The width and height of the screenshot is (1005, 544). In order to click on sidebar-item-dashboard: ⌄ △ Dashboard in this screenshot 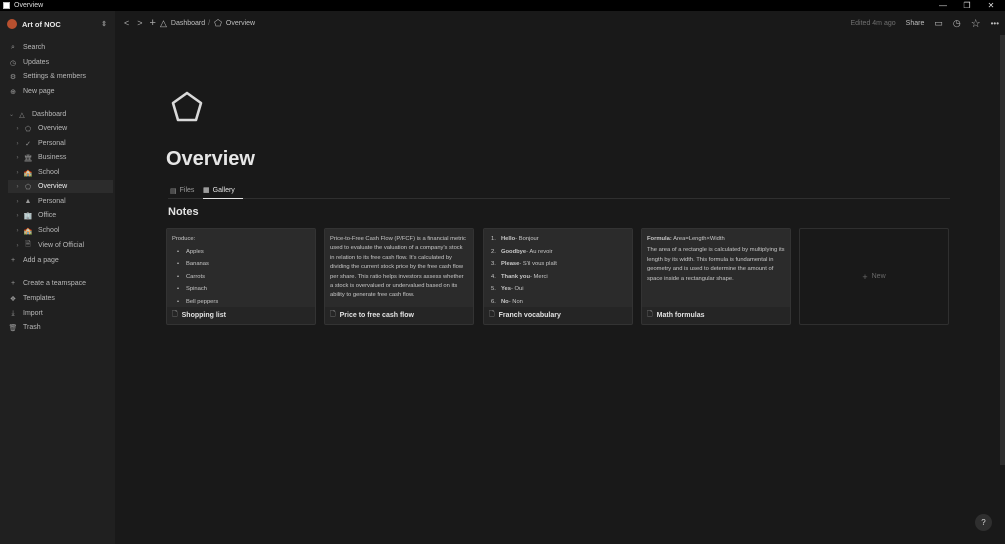, I will do `click(60, 114)`.